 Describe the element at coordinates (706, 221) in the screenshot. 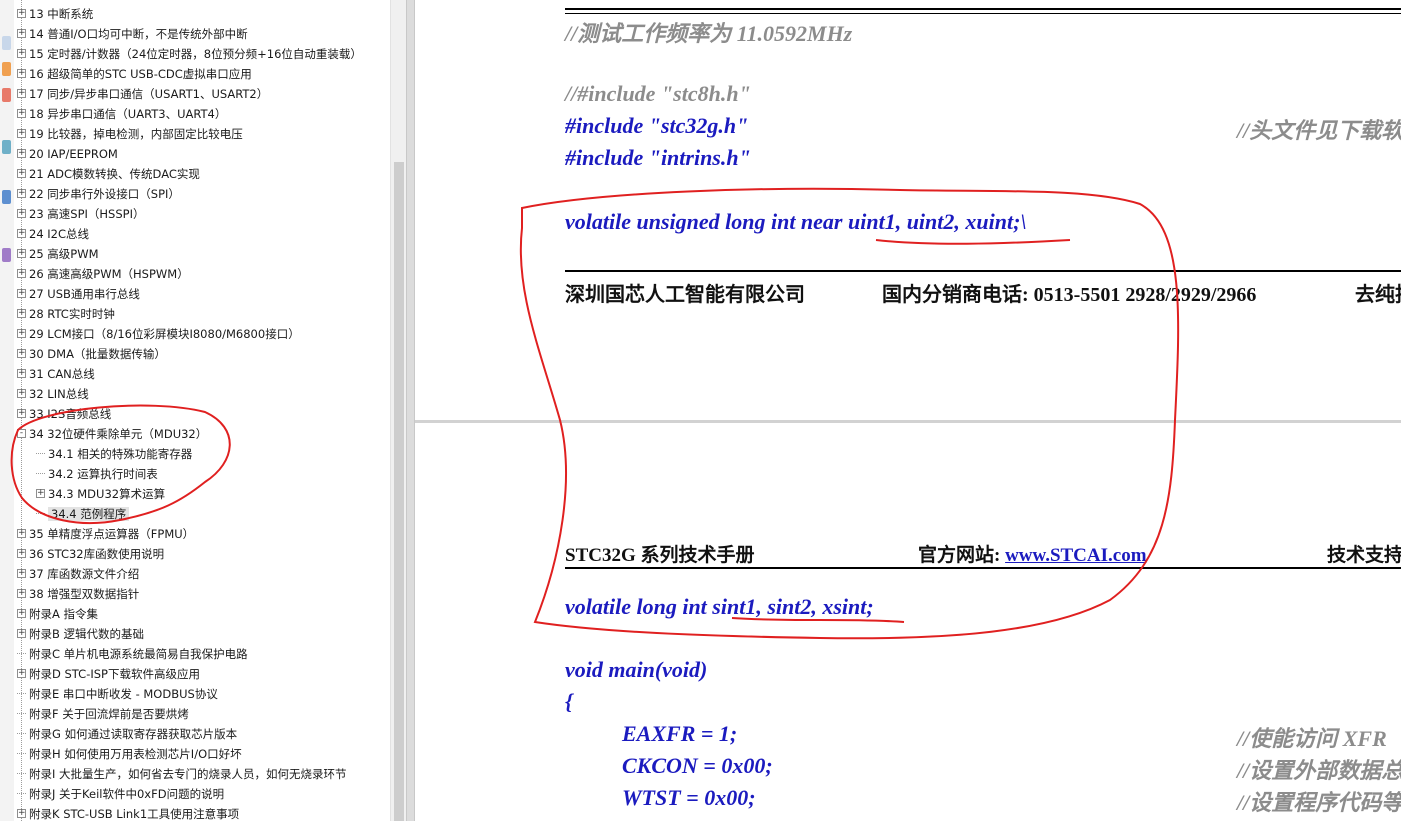

I see `decl-uint-prefix: volatile unsigned long int near` at that location.